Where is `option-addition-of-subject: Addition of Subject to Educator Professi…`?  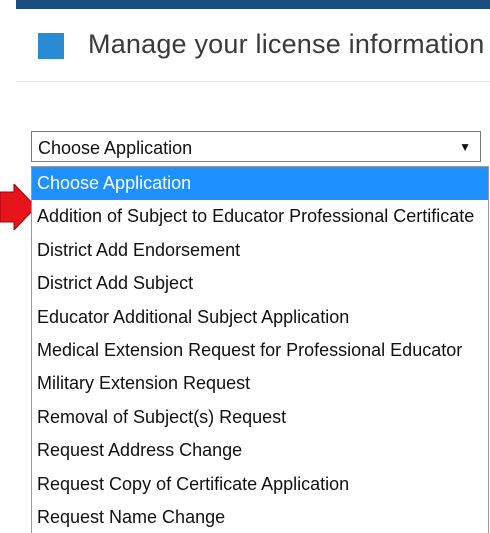
option-addition-of-subject: Addition of Subject to Educator Professi… is located at coordinates (260, 216).